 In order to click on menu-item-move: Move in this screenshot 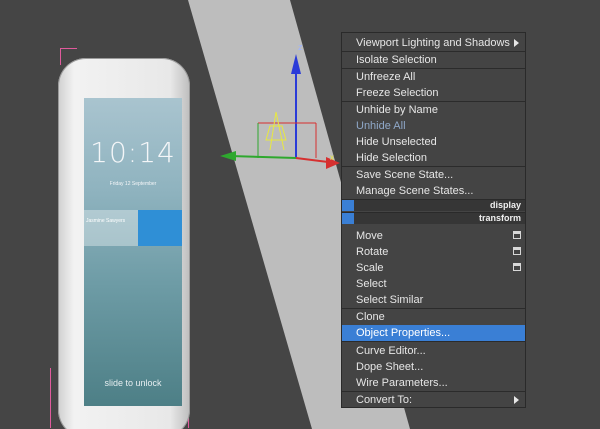, I will do `click(433, 236)`.